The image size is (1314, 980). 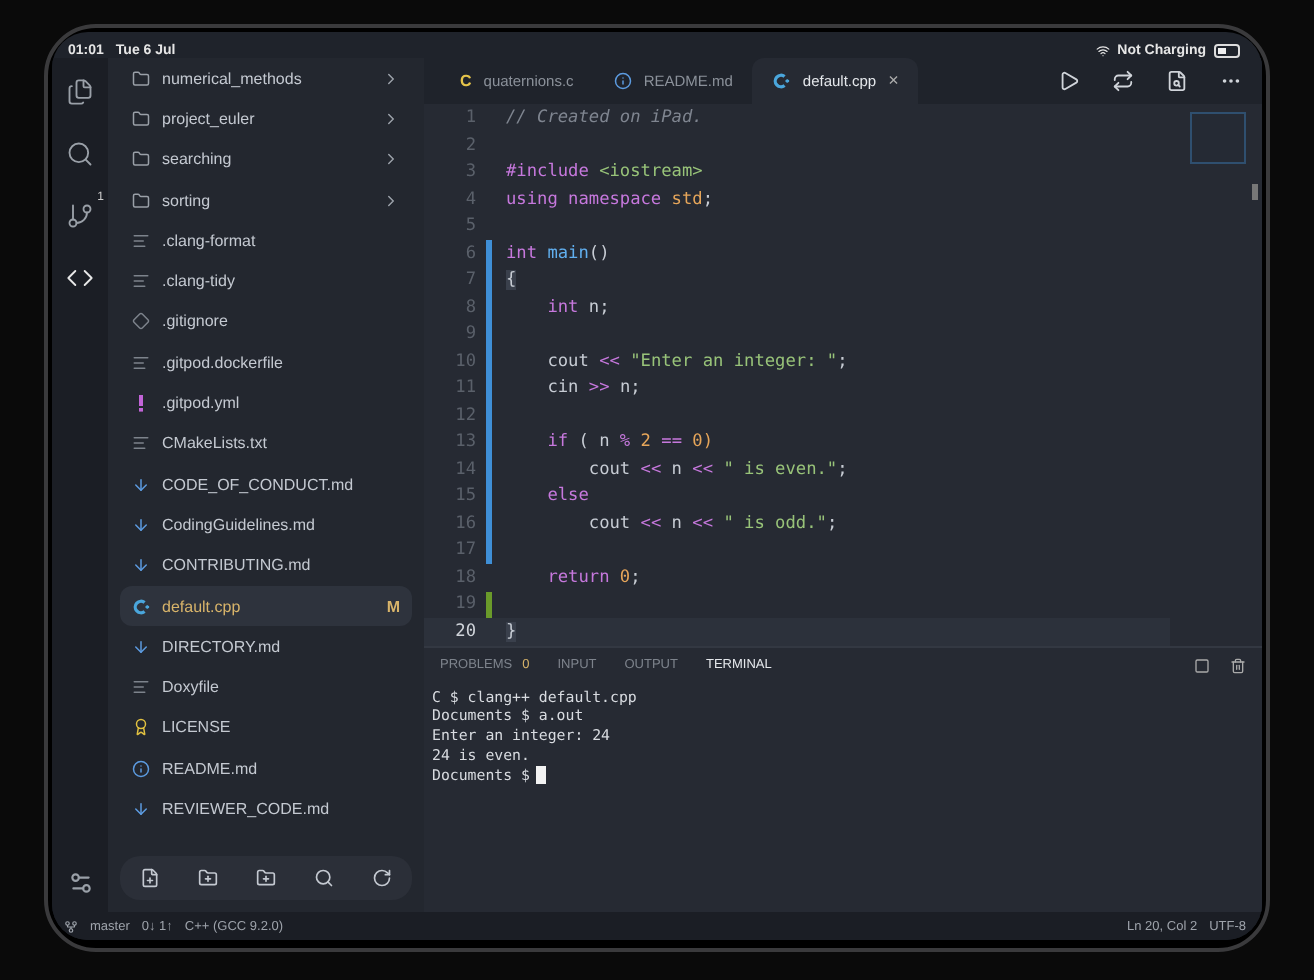 I want to click on folder-item: sorting, so click(x=266, y=200).